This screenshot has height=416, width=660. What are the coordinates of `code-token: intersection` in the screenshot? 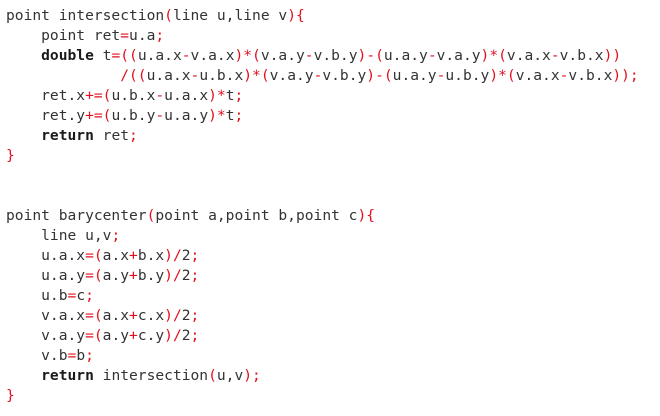 It's located at (155, 375).